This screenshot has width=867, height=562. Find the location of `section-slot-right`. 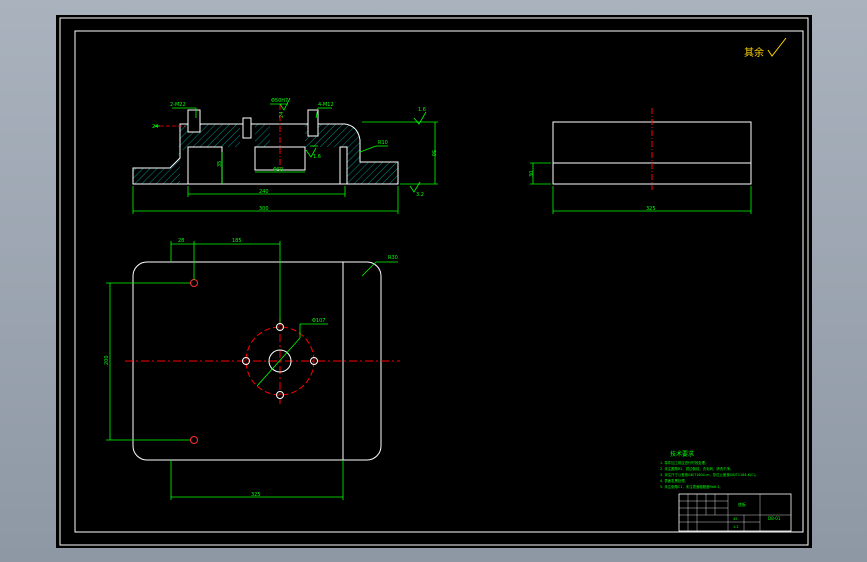

section-slot-right is located at coordinates (343, 165).